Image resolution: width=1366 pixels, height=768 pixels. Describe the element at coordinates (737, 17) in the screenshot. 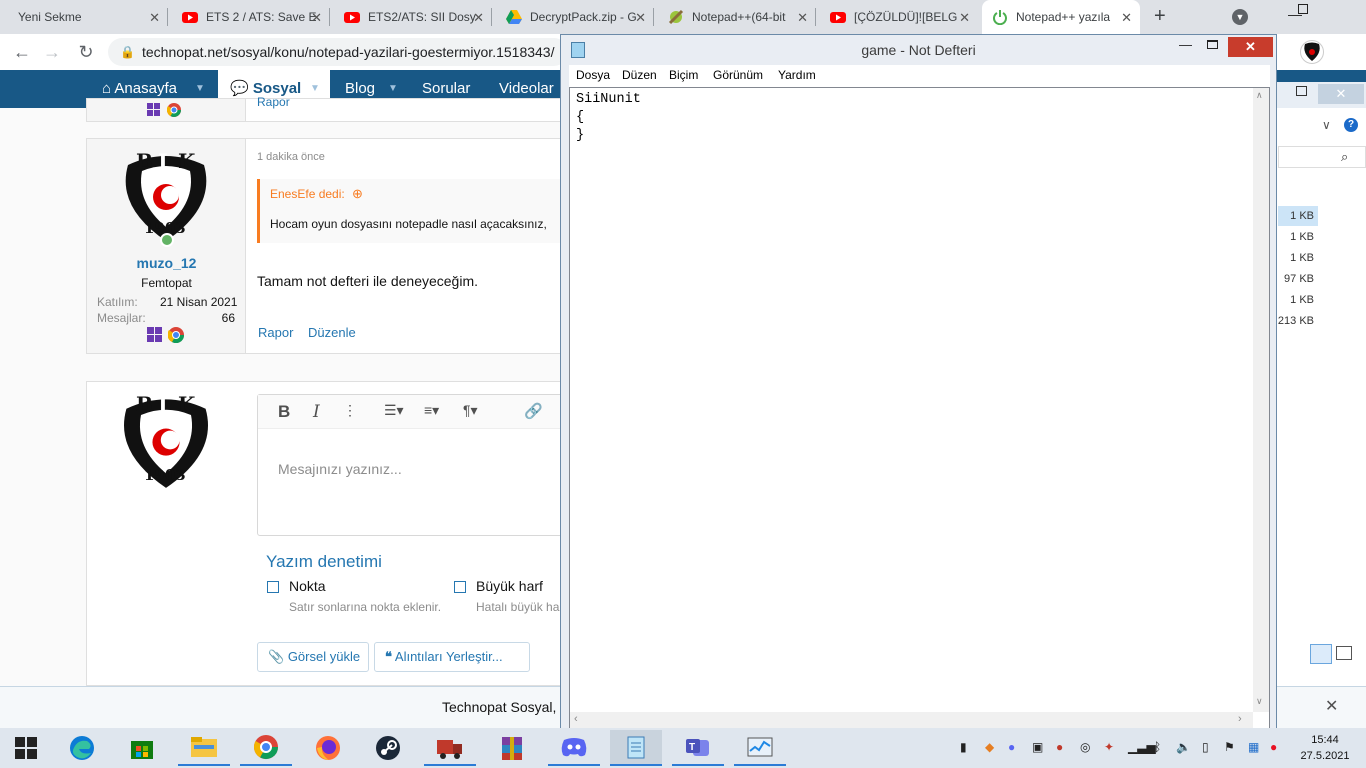

I see `tab-notepadpp: Notepad++(64-bit ✕` at that location.